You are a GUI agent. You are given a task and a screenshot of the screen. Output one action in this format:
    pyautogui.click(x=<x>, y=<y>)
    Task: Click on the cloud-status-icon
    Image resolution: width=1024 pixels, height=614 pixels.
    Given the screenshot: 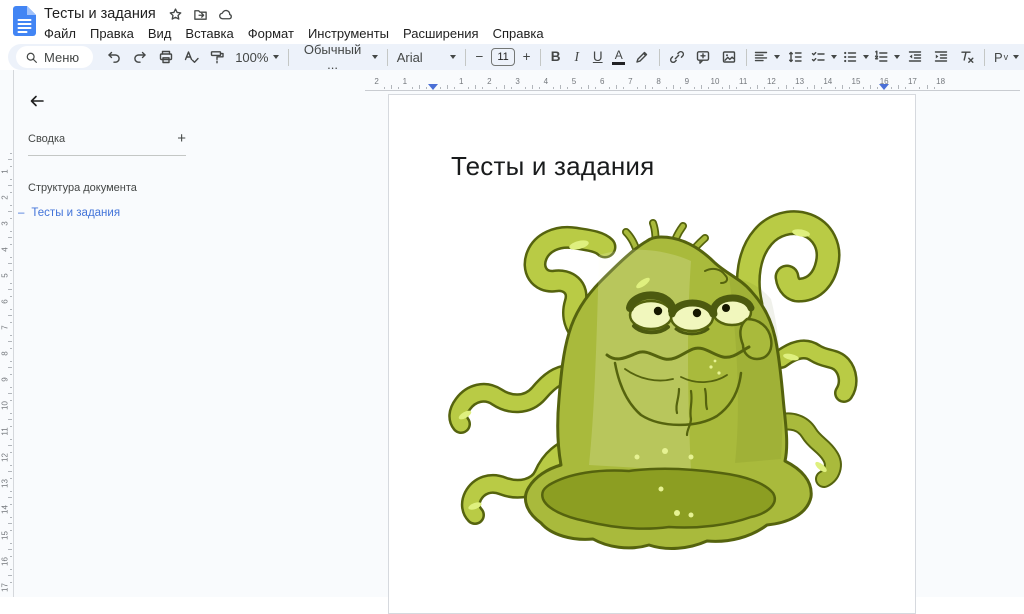 What is the action you would take?
    pyautogui.click(x=226, y=14)
    